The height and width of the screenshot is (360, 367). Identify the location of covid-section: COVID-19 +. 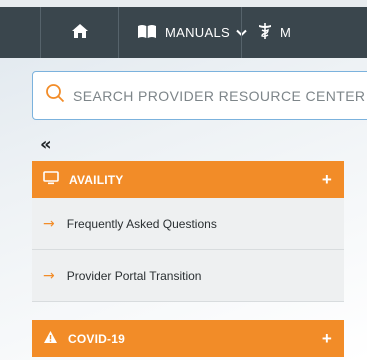
(188, 338).